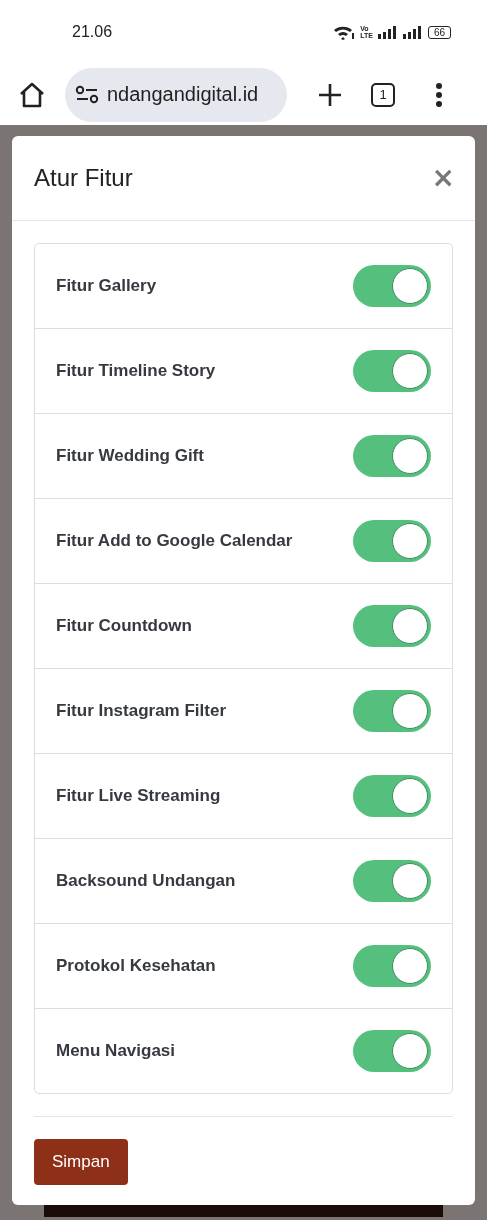  I want to click on feature-label: Backsound Undangan, so click(146, 881).